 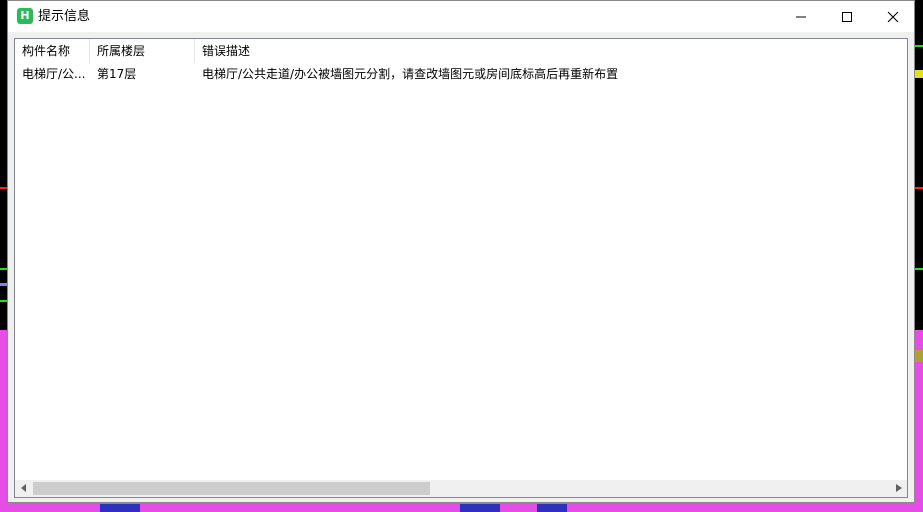 I want to click on title-bar: H 提示信息, so click(x=461, y=16).